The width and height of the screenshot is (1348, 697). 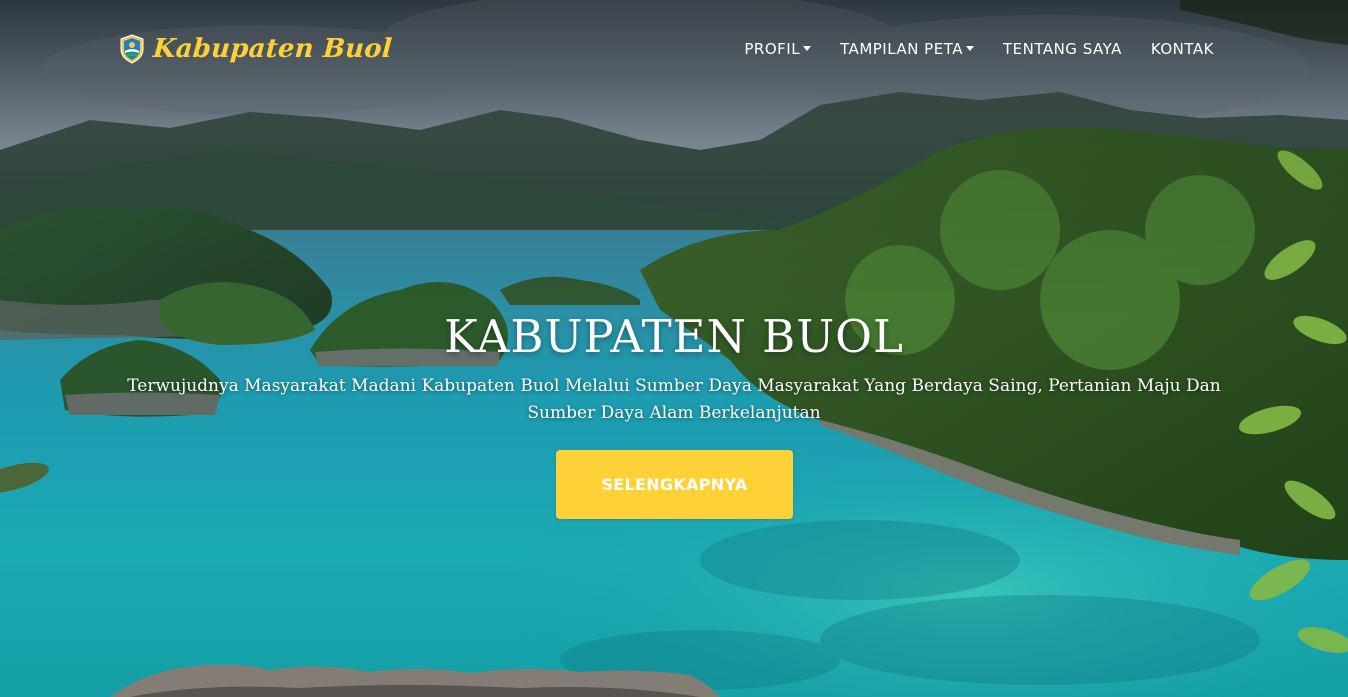 What do you see at coordinates (979, 49) in the screenshot?
I see `main-nav: PROFIL TAMPILAN PETA TENTANG SAYA KONTAK` at bounding box center [979, 49].